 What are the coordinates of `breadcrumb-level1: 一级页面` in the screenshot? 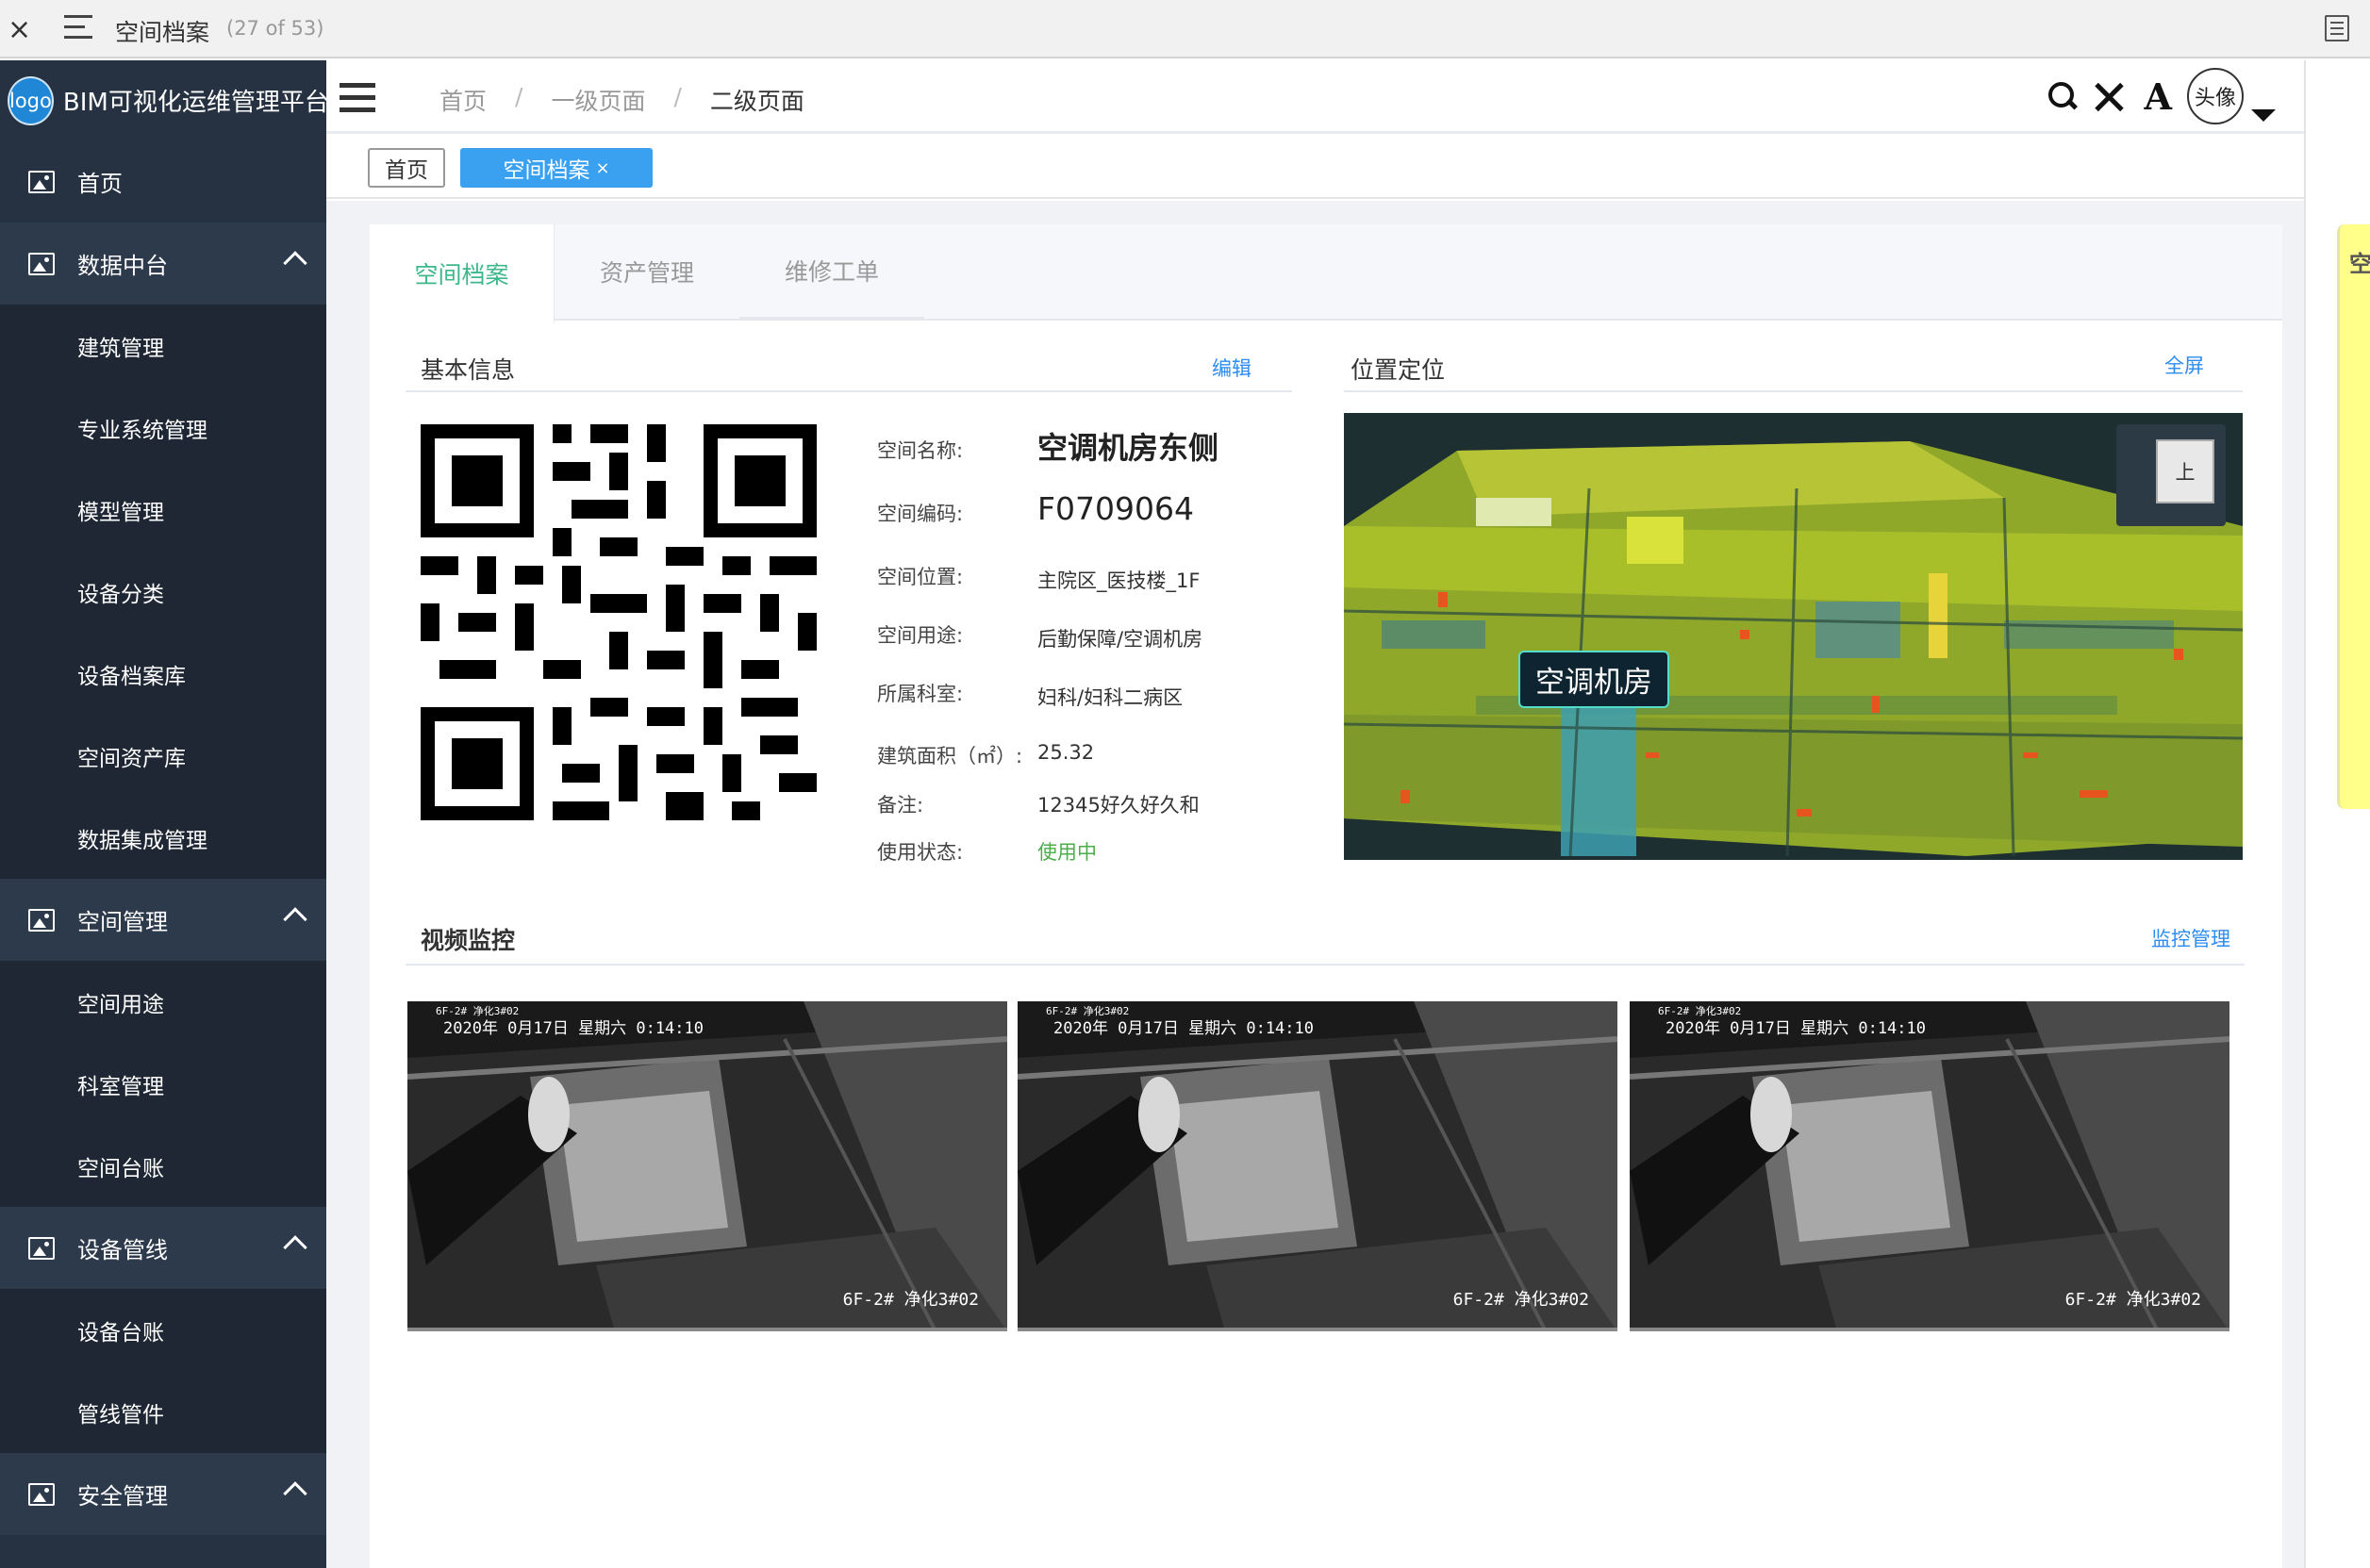 It's located at (598, 100).